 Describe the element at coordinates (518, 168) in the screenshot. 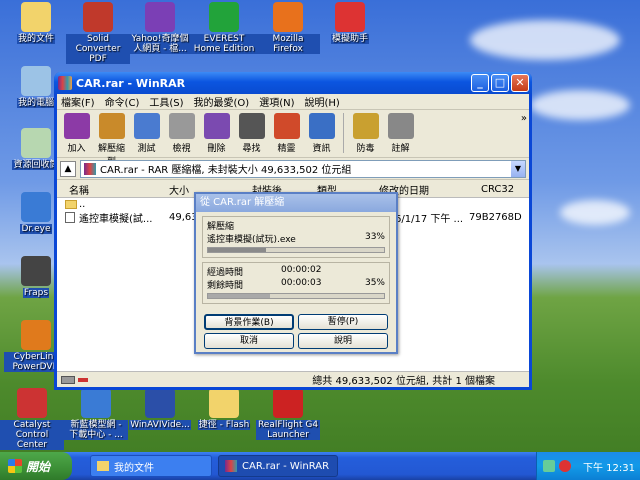

I see `chevron-down-icon: ▼` at that location.